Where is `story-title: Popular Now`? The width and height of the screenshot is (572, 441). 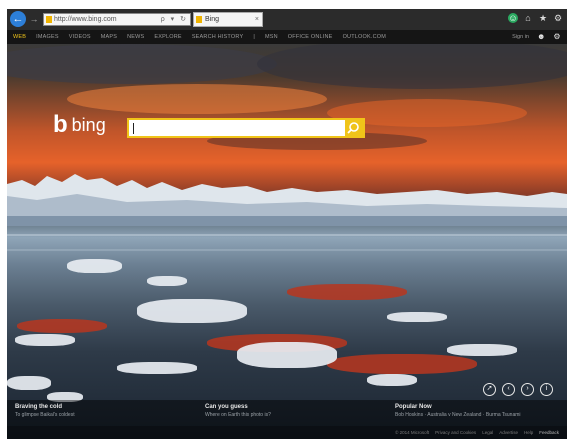 story-title: Popular Now is located at coordinates (413, 407).